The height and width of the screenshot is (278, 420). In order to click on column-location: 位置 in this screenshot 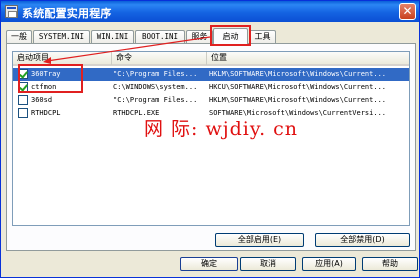, I will do `click(308, 58)`.